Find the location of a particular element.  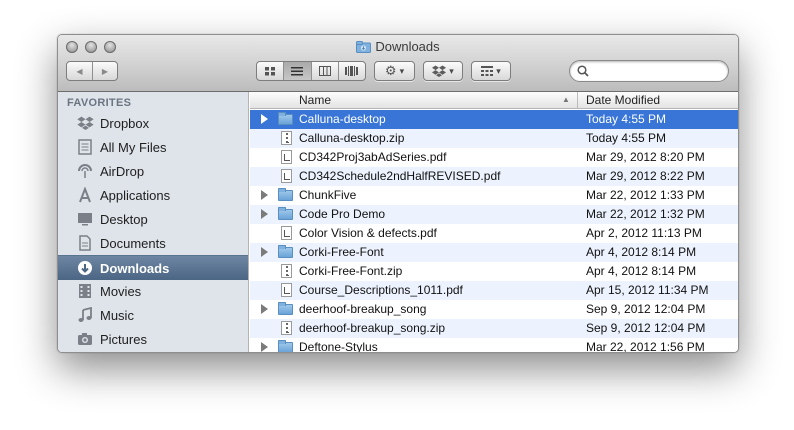

sidebar-item-label: Pictures is located at coordinates (123, 339).